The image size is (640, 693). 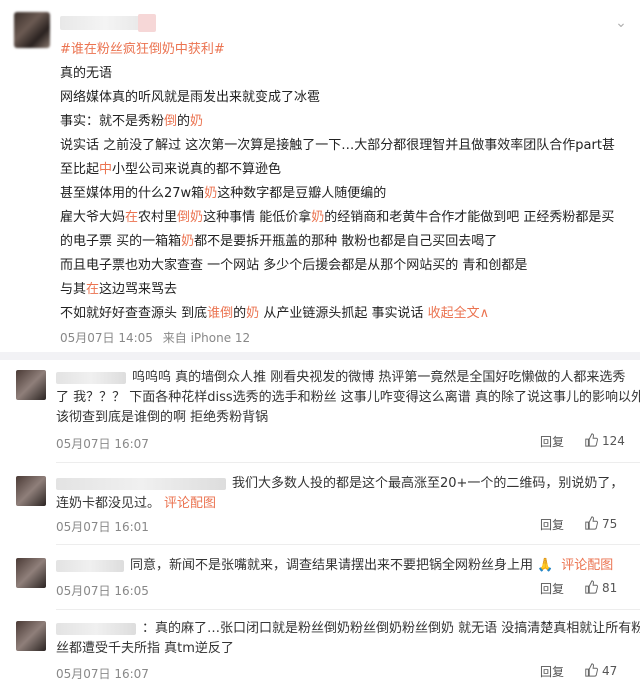 I want to click on like-button: 124, so click(x=604, y=440).